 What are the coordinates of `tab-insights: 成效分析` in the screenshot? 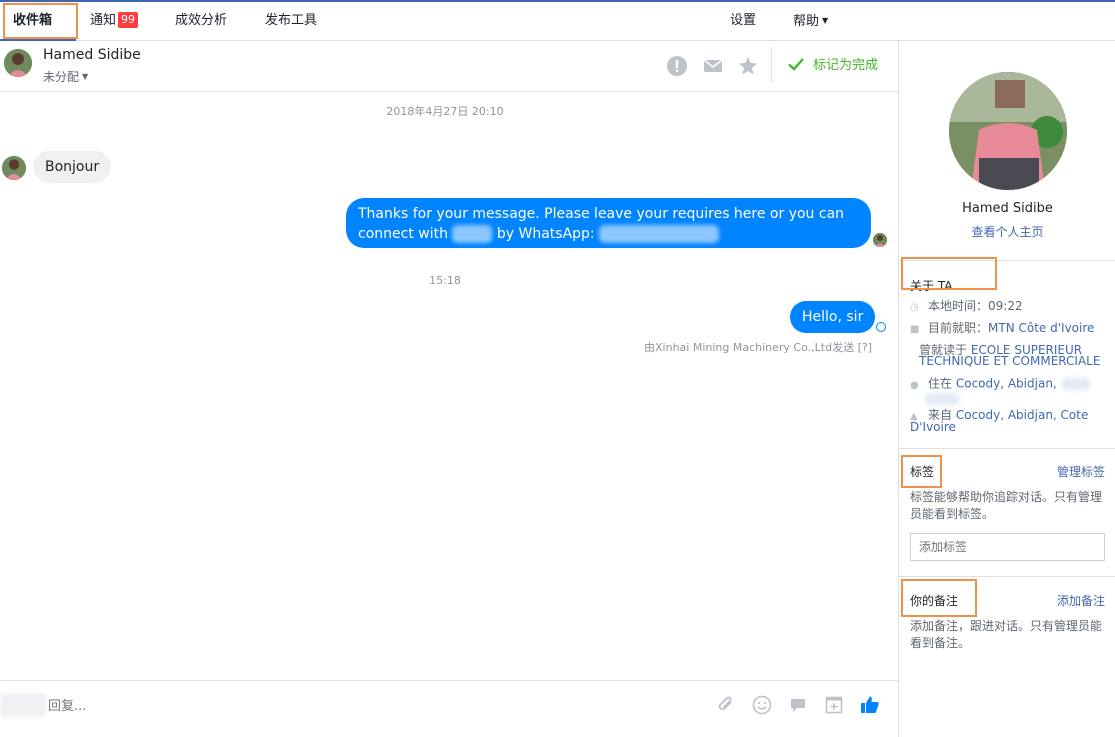 It's located at (201, 21).